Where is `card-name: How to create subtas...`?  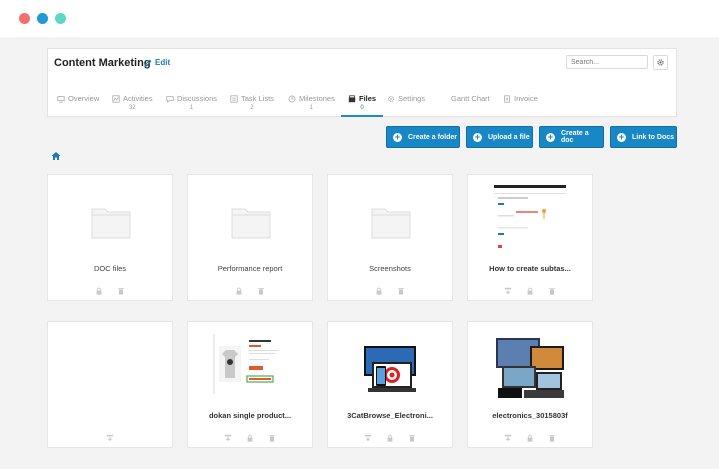
card-name: How to create subtas... is located at coordinates (530, 268).